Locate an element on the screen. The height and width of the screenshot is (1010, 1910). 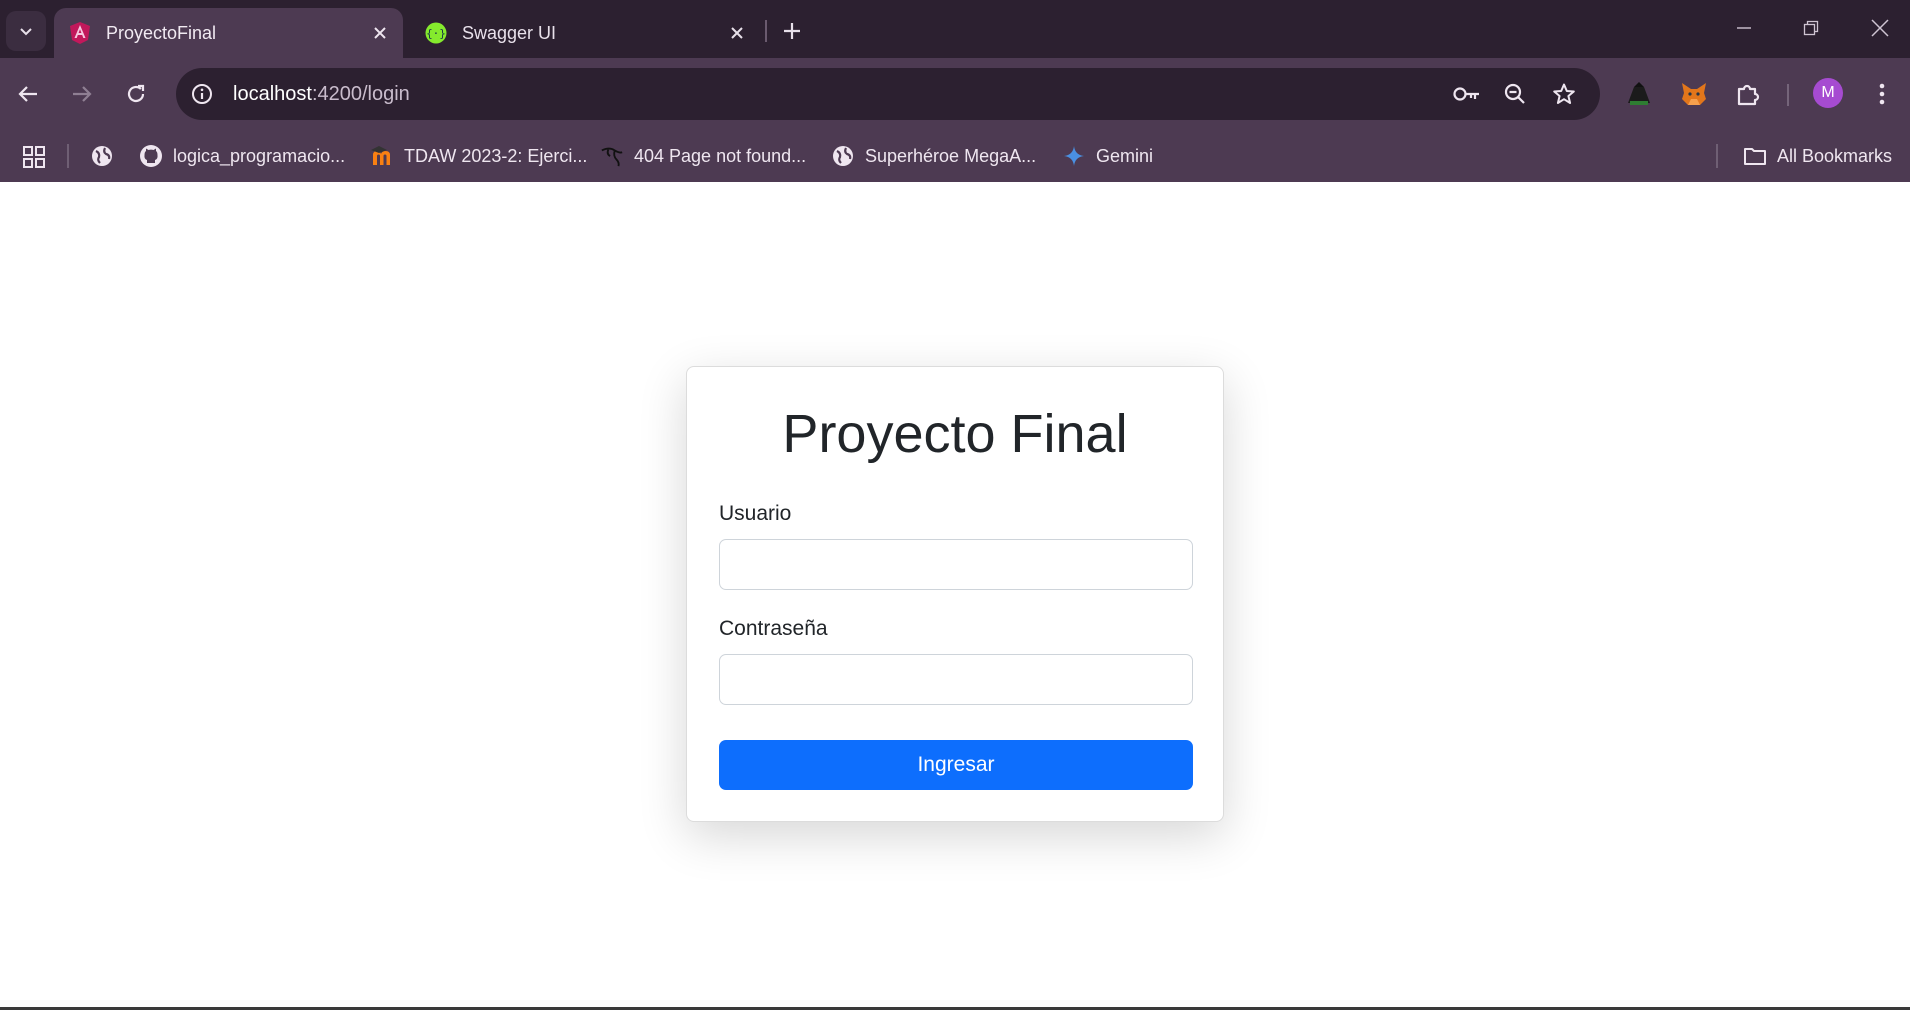
login-submit-button: Ingresar is located at coordinates (956, 765).